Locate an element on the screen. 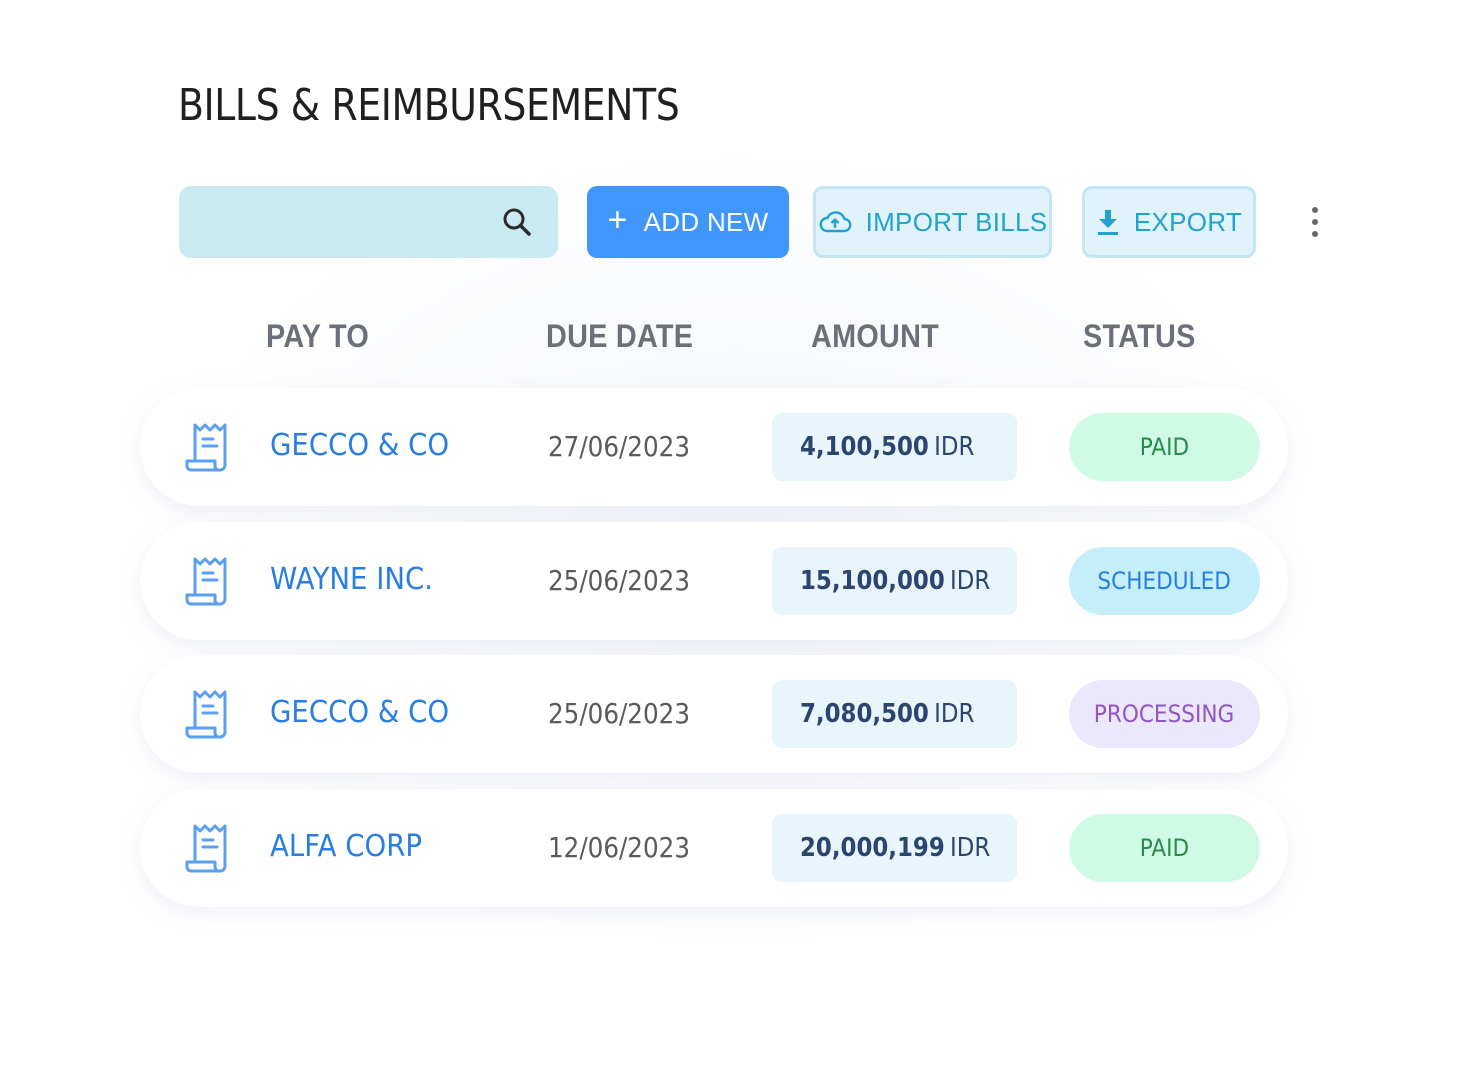 This screenshot has width=1473, height=1080. column-header-pay-to: PAY TO is located at coordinates (317, 336).